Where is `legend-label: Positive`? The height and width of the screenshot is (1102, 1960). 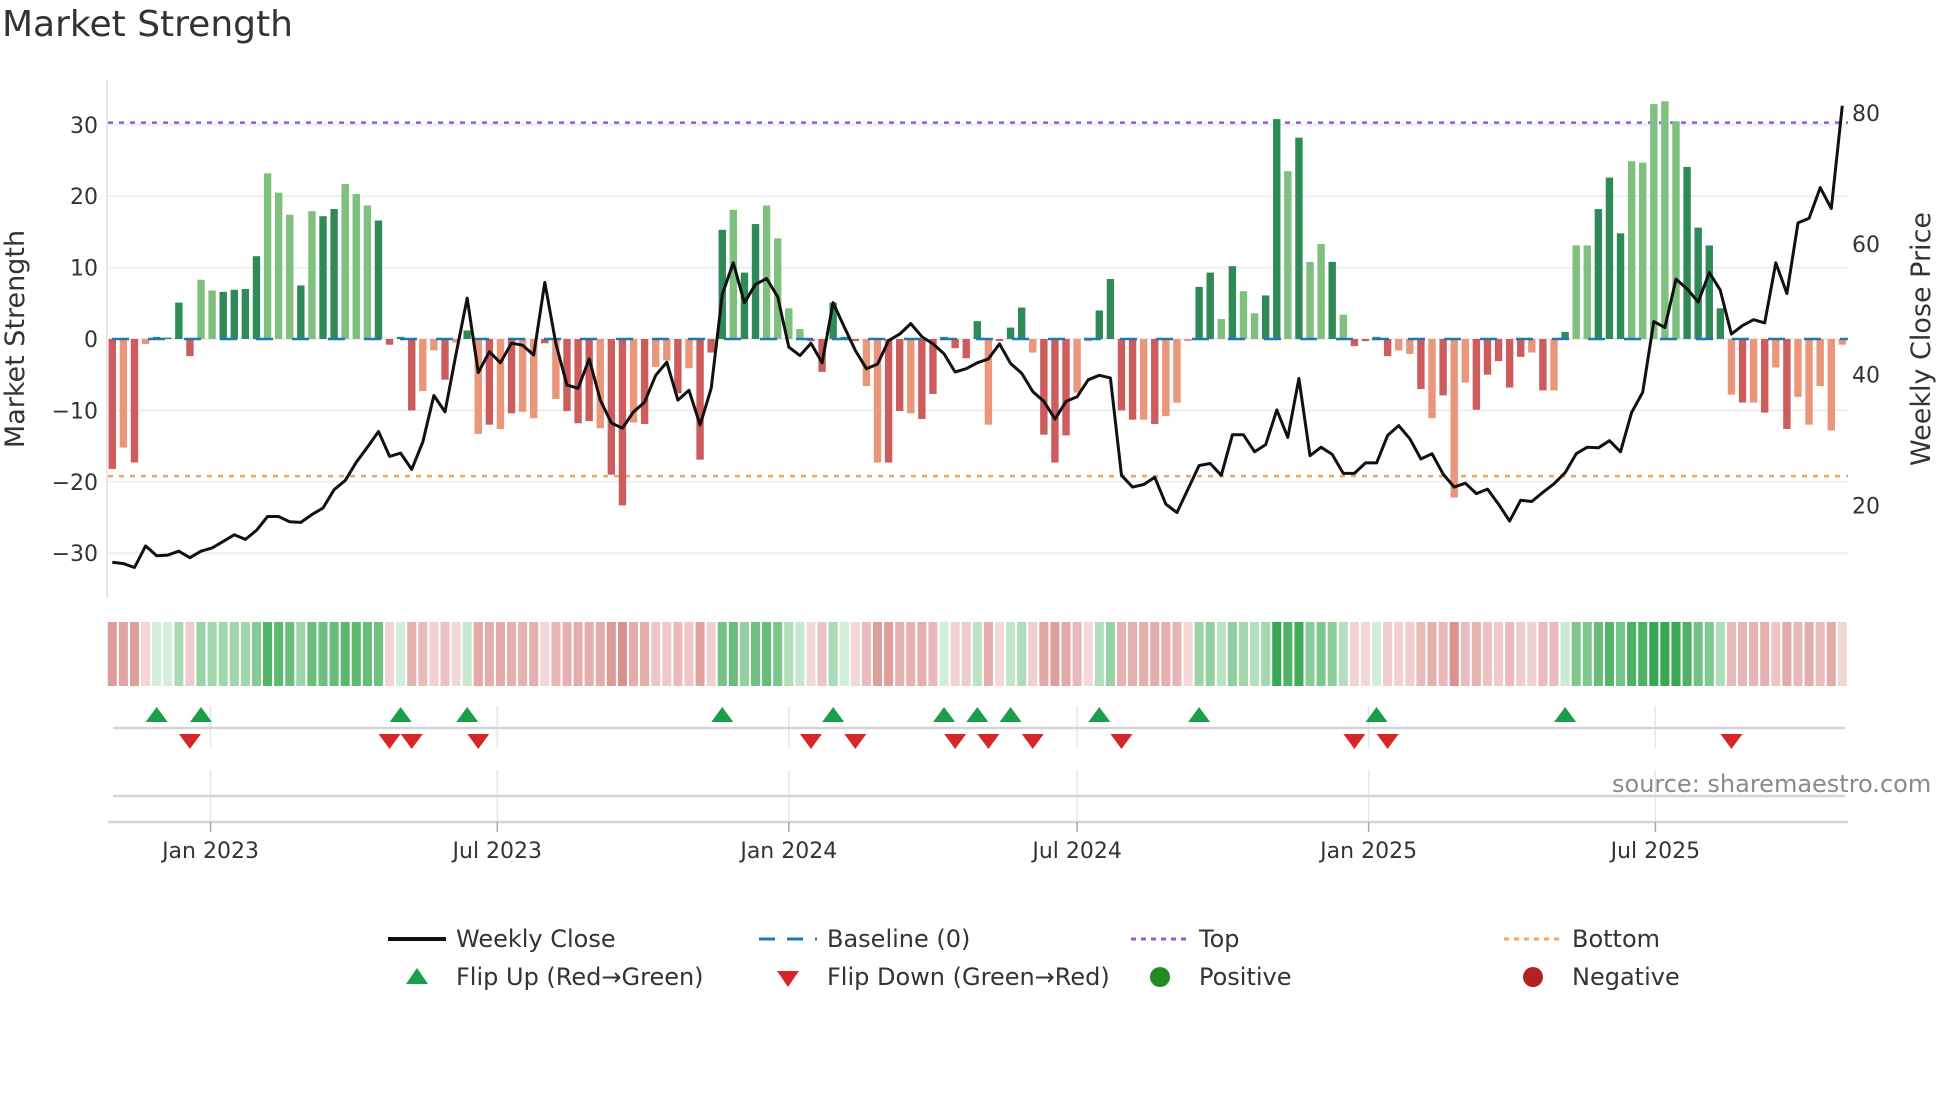 legend-label: Positive is located at coordinates (1245, 977).